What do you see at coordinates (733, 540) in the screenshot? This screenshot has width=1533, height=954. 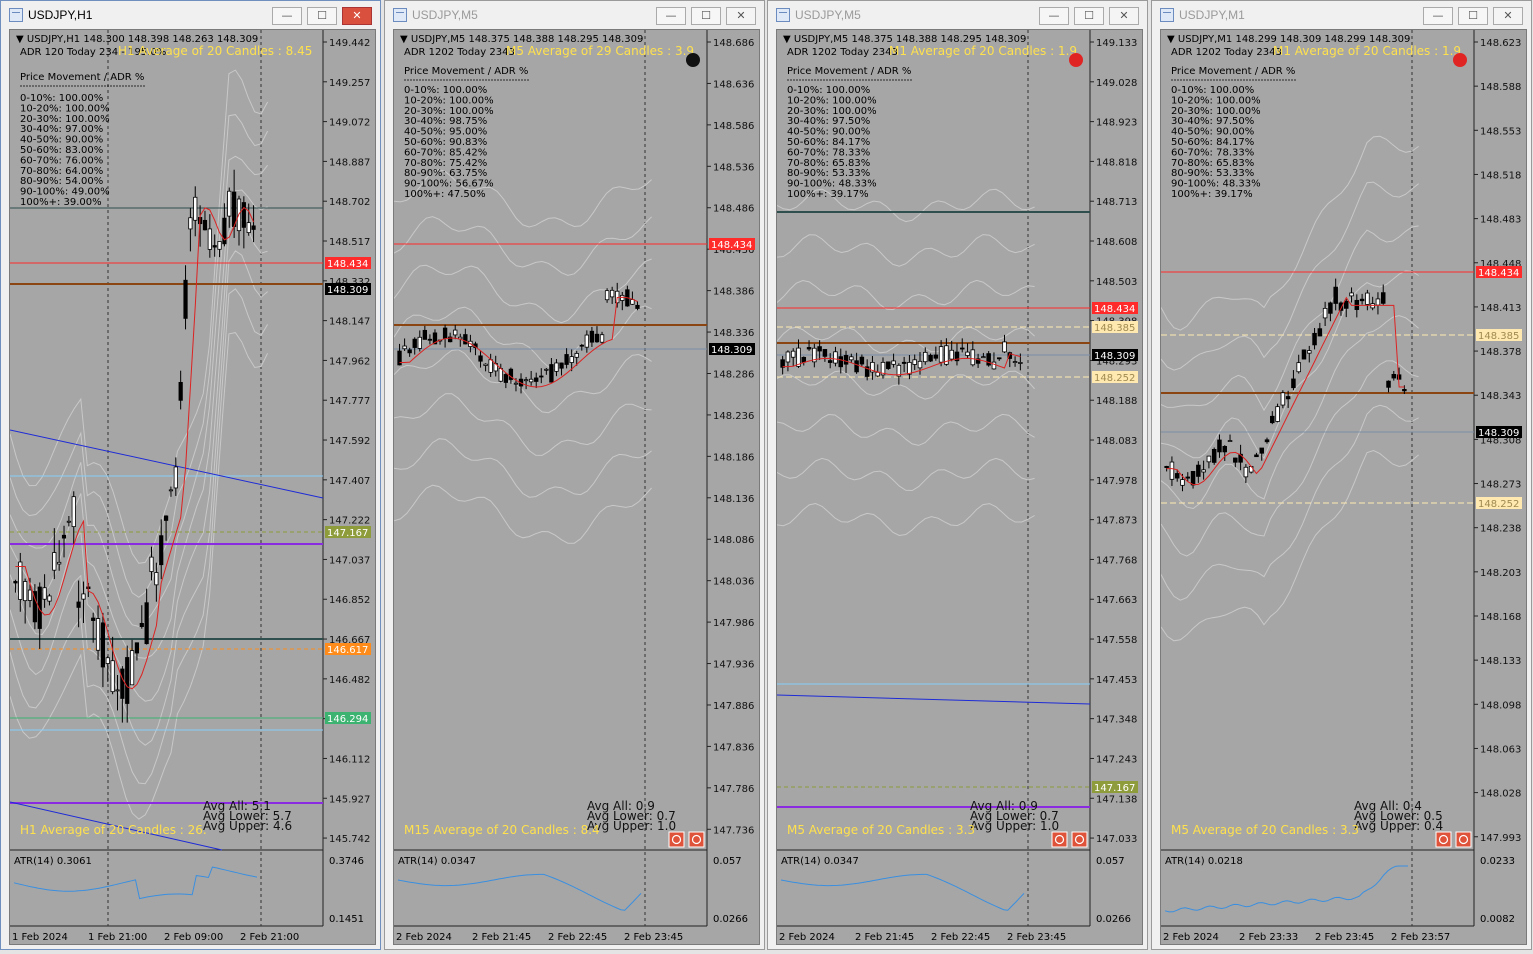 I see `price-axis-label: 148.086` at bounding box center [733, 540].